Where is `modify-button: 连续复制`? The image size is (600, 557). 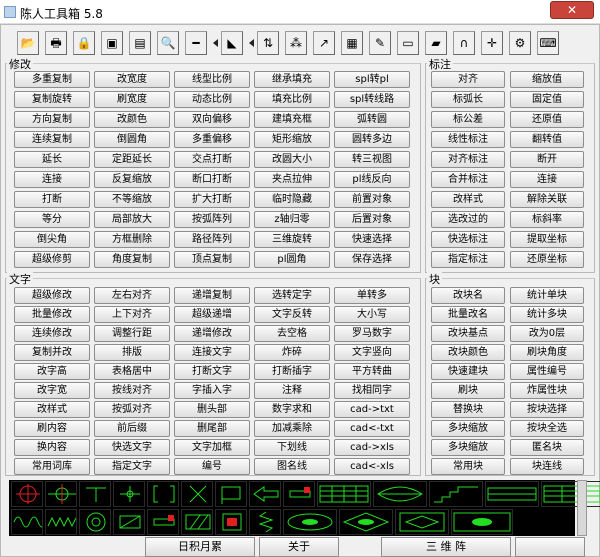
modify-button: 连续复制 is located at coordinates (52, 139).